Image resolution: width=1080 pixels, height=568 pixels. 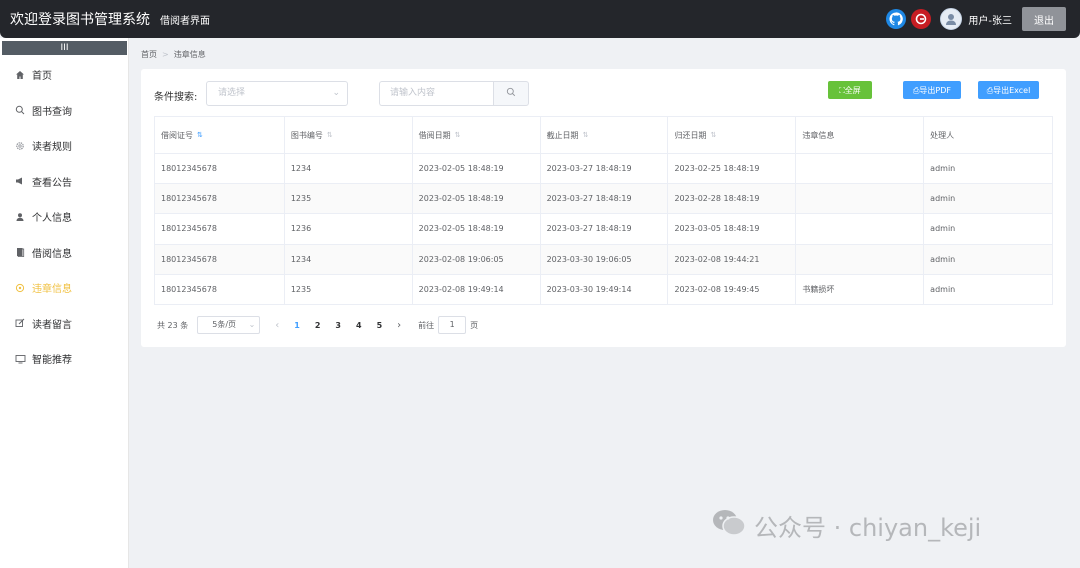 I want to click on sidebar-item-reader-rules: 读者规则, so click(x=64, y=146).